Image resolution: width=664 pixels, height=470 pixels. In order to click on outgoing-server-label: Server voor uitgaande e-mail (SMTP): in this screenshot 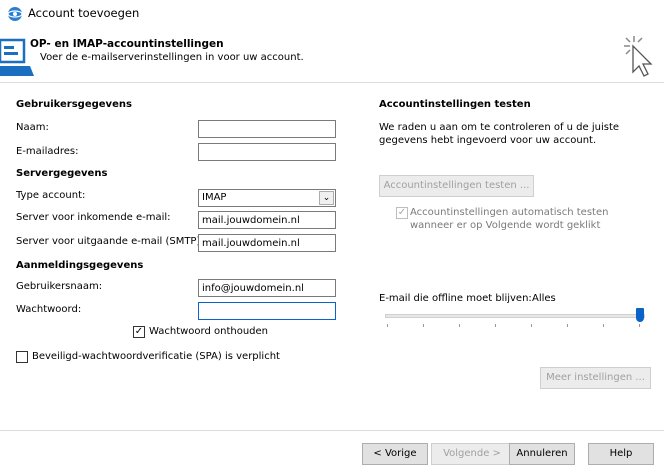, I will do `click(110, 241)`.